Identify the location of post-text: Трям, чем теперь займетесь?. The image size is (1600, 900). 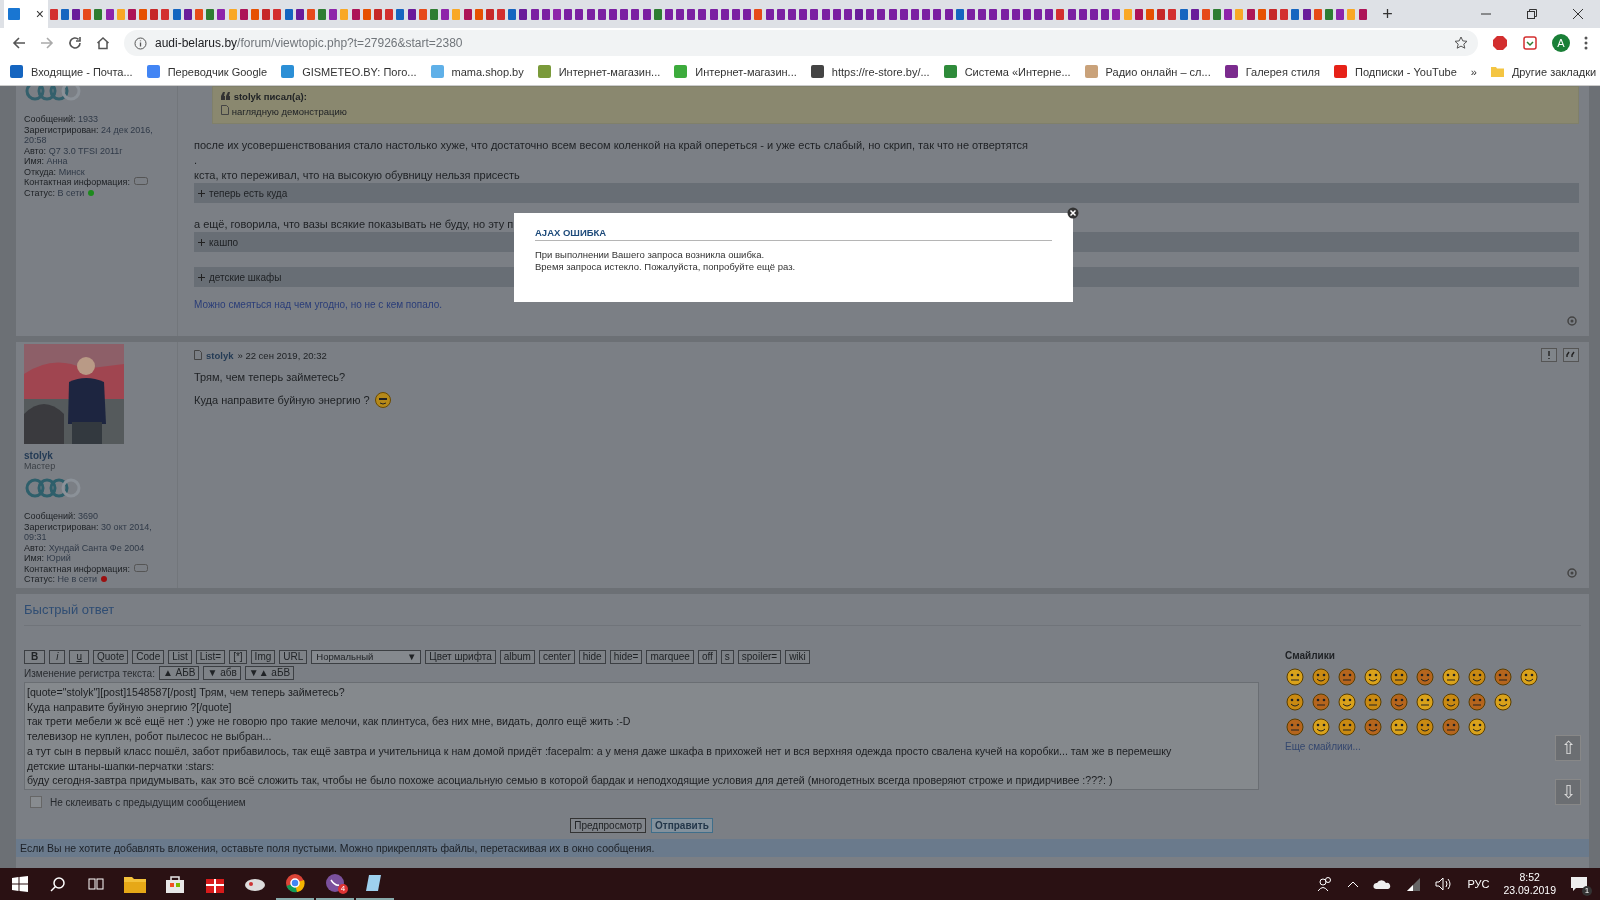
(270, 377).